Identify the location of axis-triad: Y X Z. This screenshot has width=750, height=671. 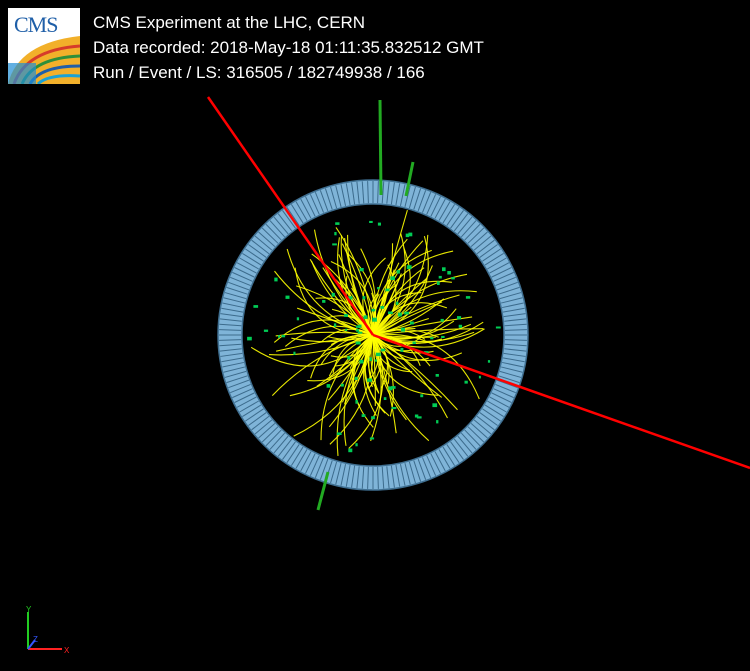
(48, 630).